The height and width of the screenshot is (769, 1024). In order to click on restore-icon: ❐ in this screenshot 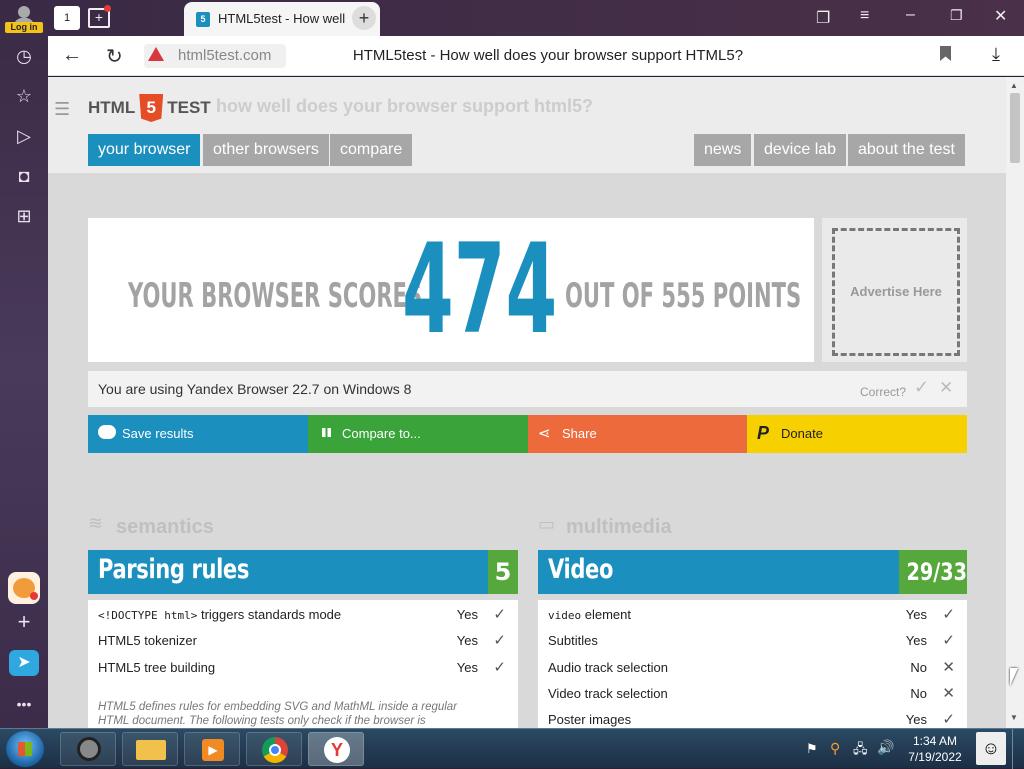, I will do `click(956, 15)`.